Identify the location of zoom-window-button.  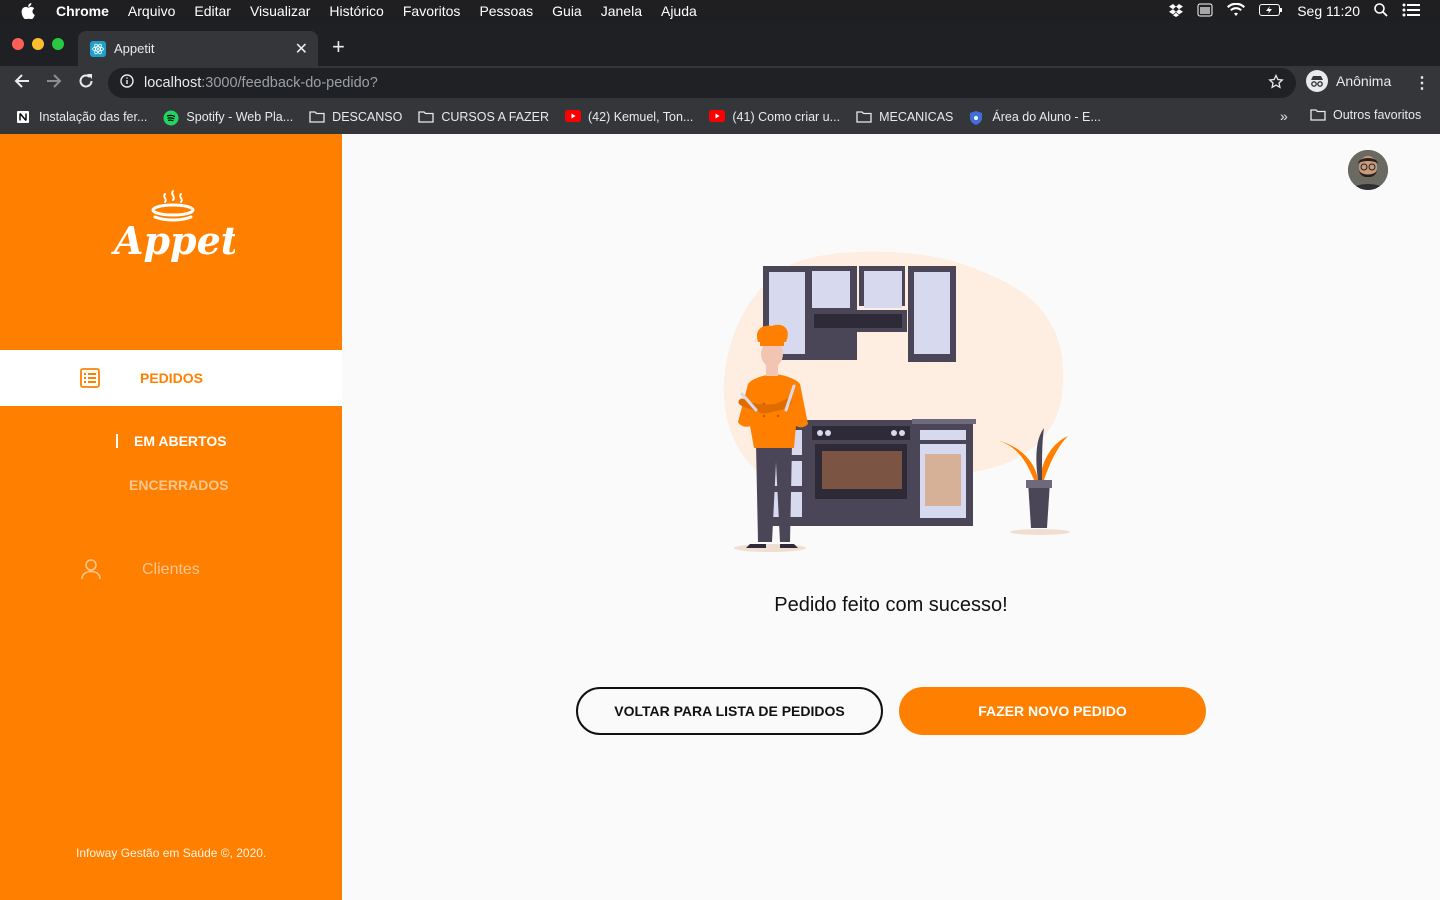
(58, 44).